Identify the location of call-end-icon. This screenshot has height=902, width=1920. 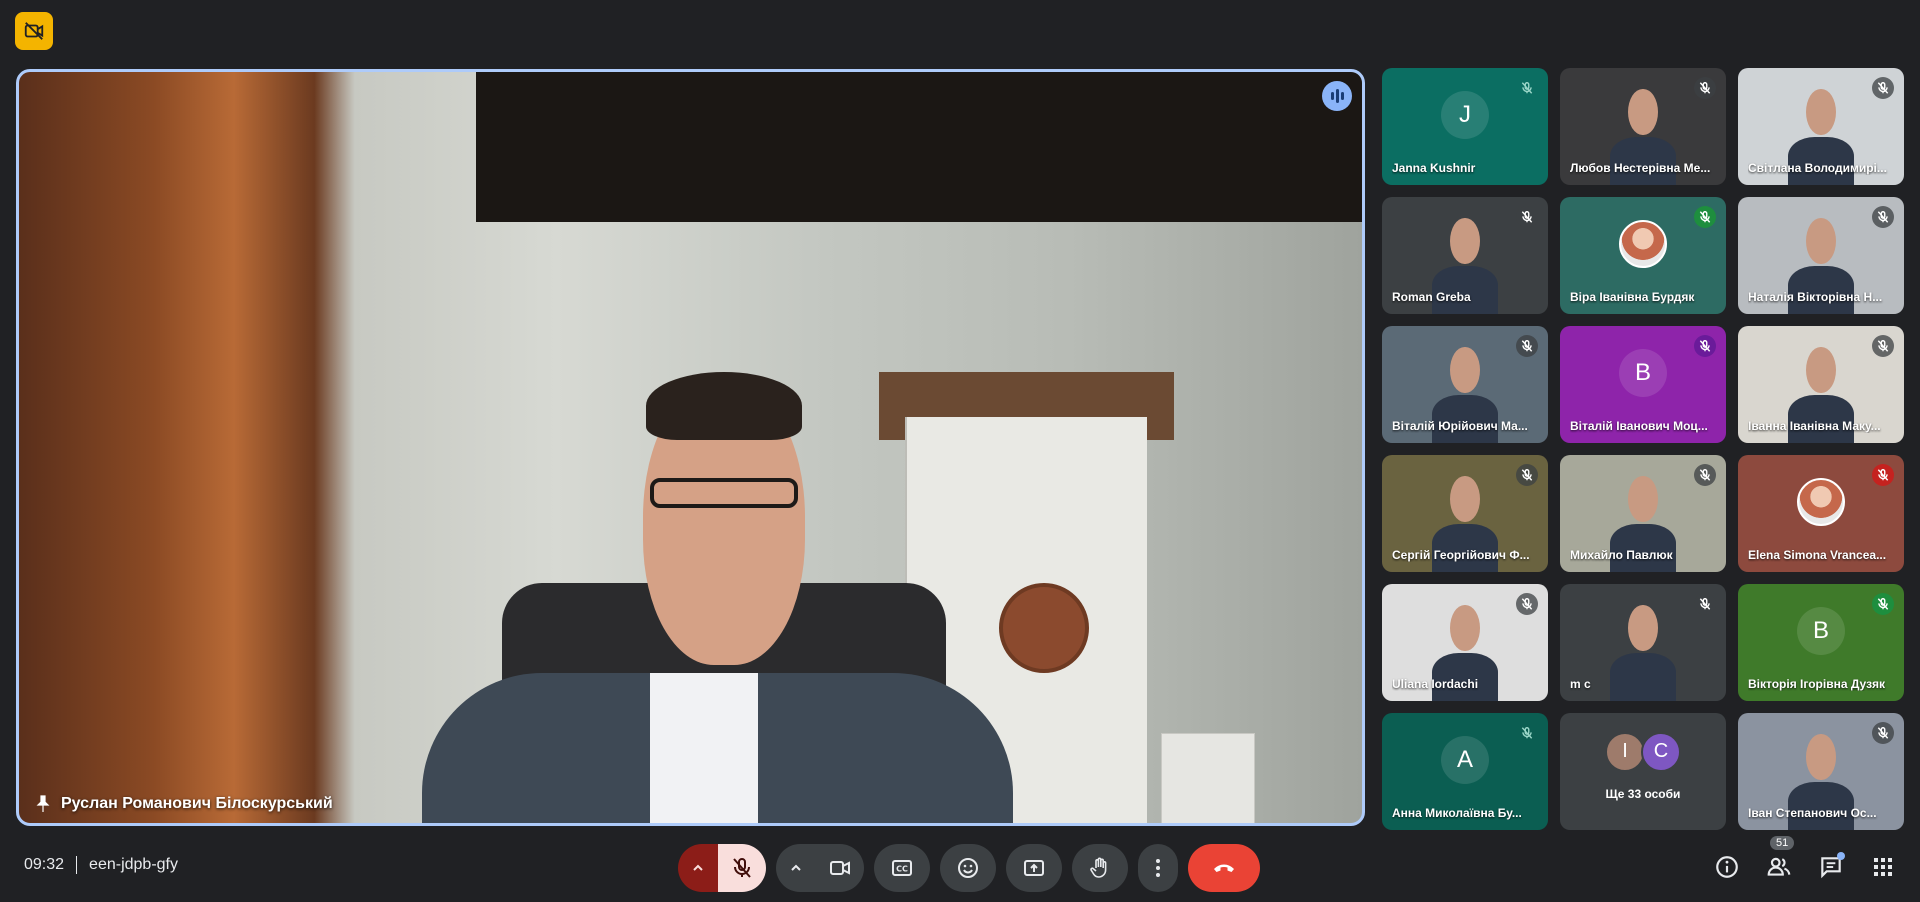
(1224, 868).